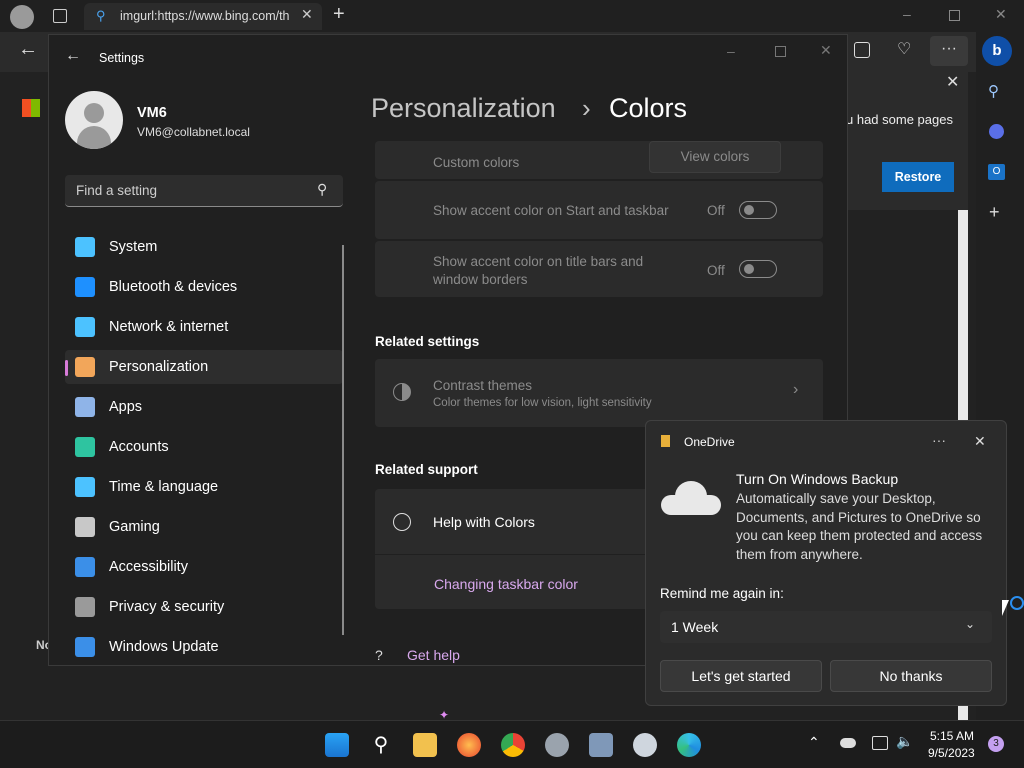 The height and width of the screenshot is (768, 1024). What do you see at coordinates (826, 50) in the screenshot?
I see `close-icon: ✕` at bounding box center [826, 50].